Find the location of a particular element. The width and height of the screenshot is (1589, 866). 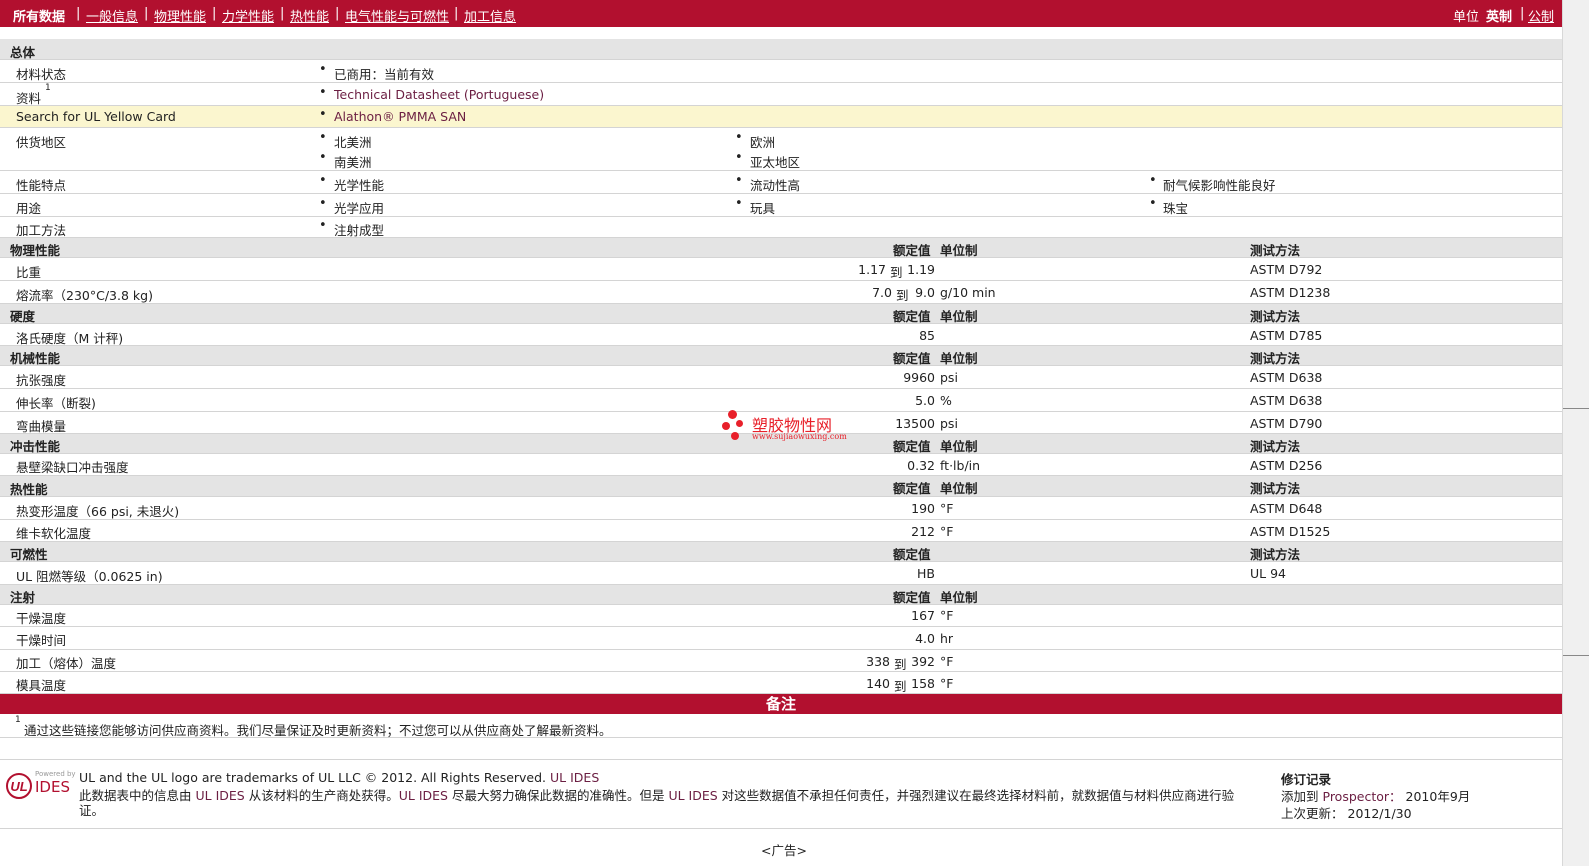

test-method: ASTM D256 is located at coordinates (1286, 465).